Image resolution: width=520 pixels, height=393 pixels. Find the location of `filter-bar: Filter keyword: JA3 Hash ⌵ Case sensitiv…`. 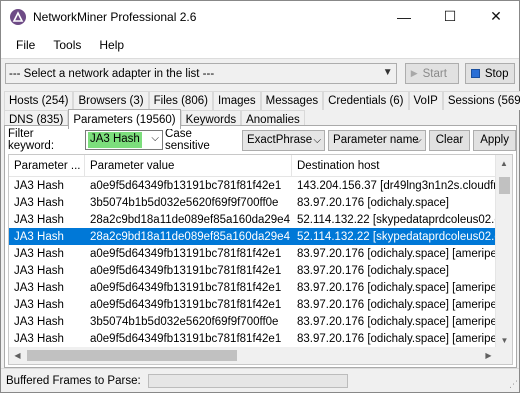

filter-bar: Filter keyword: JA3 Hash ⌵ Case sensitiv… is located at coordinates (260, 140).